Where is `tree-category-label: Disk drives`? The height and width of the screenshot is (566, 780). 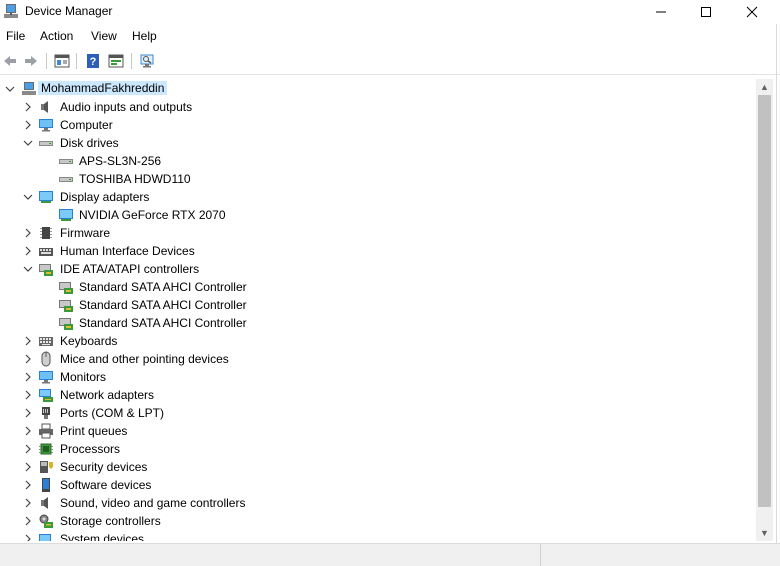 tree-category-label: Disk drives is located at coordinates (89, 143).